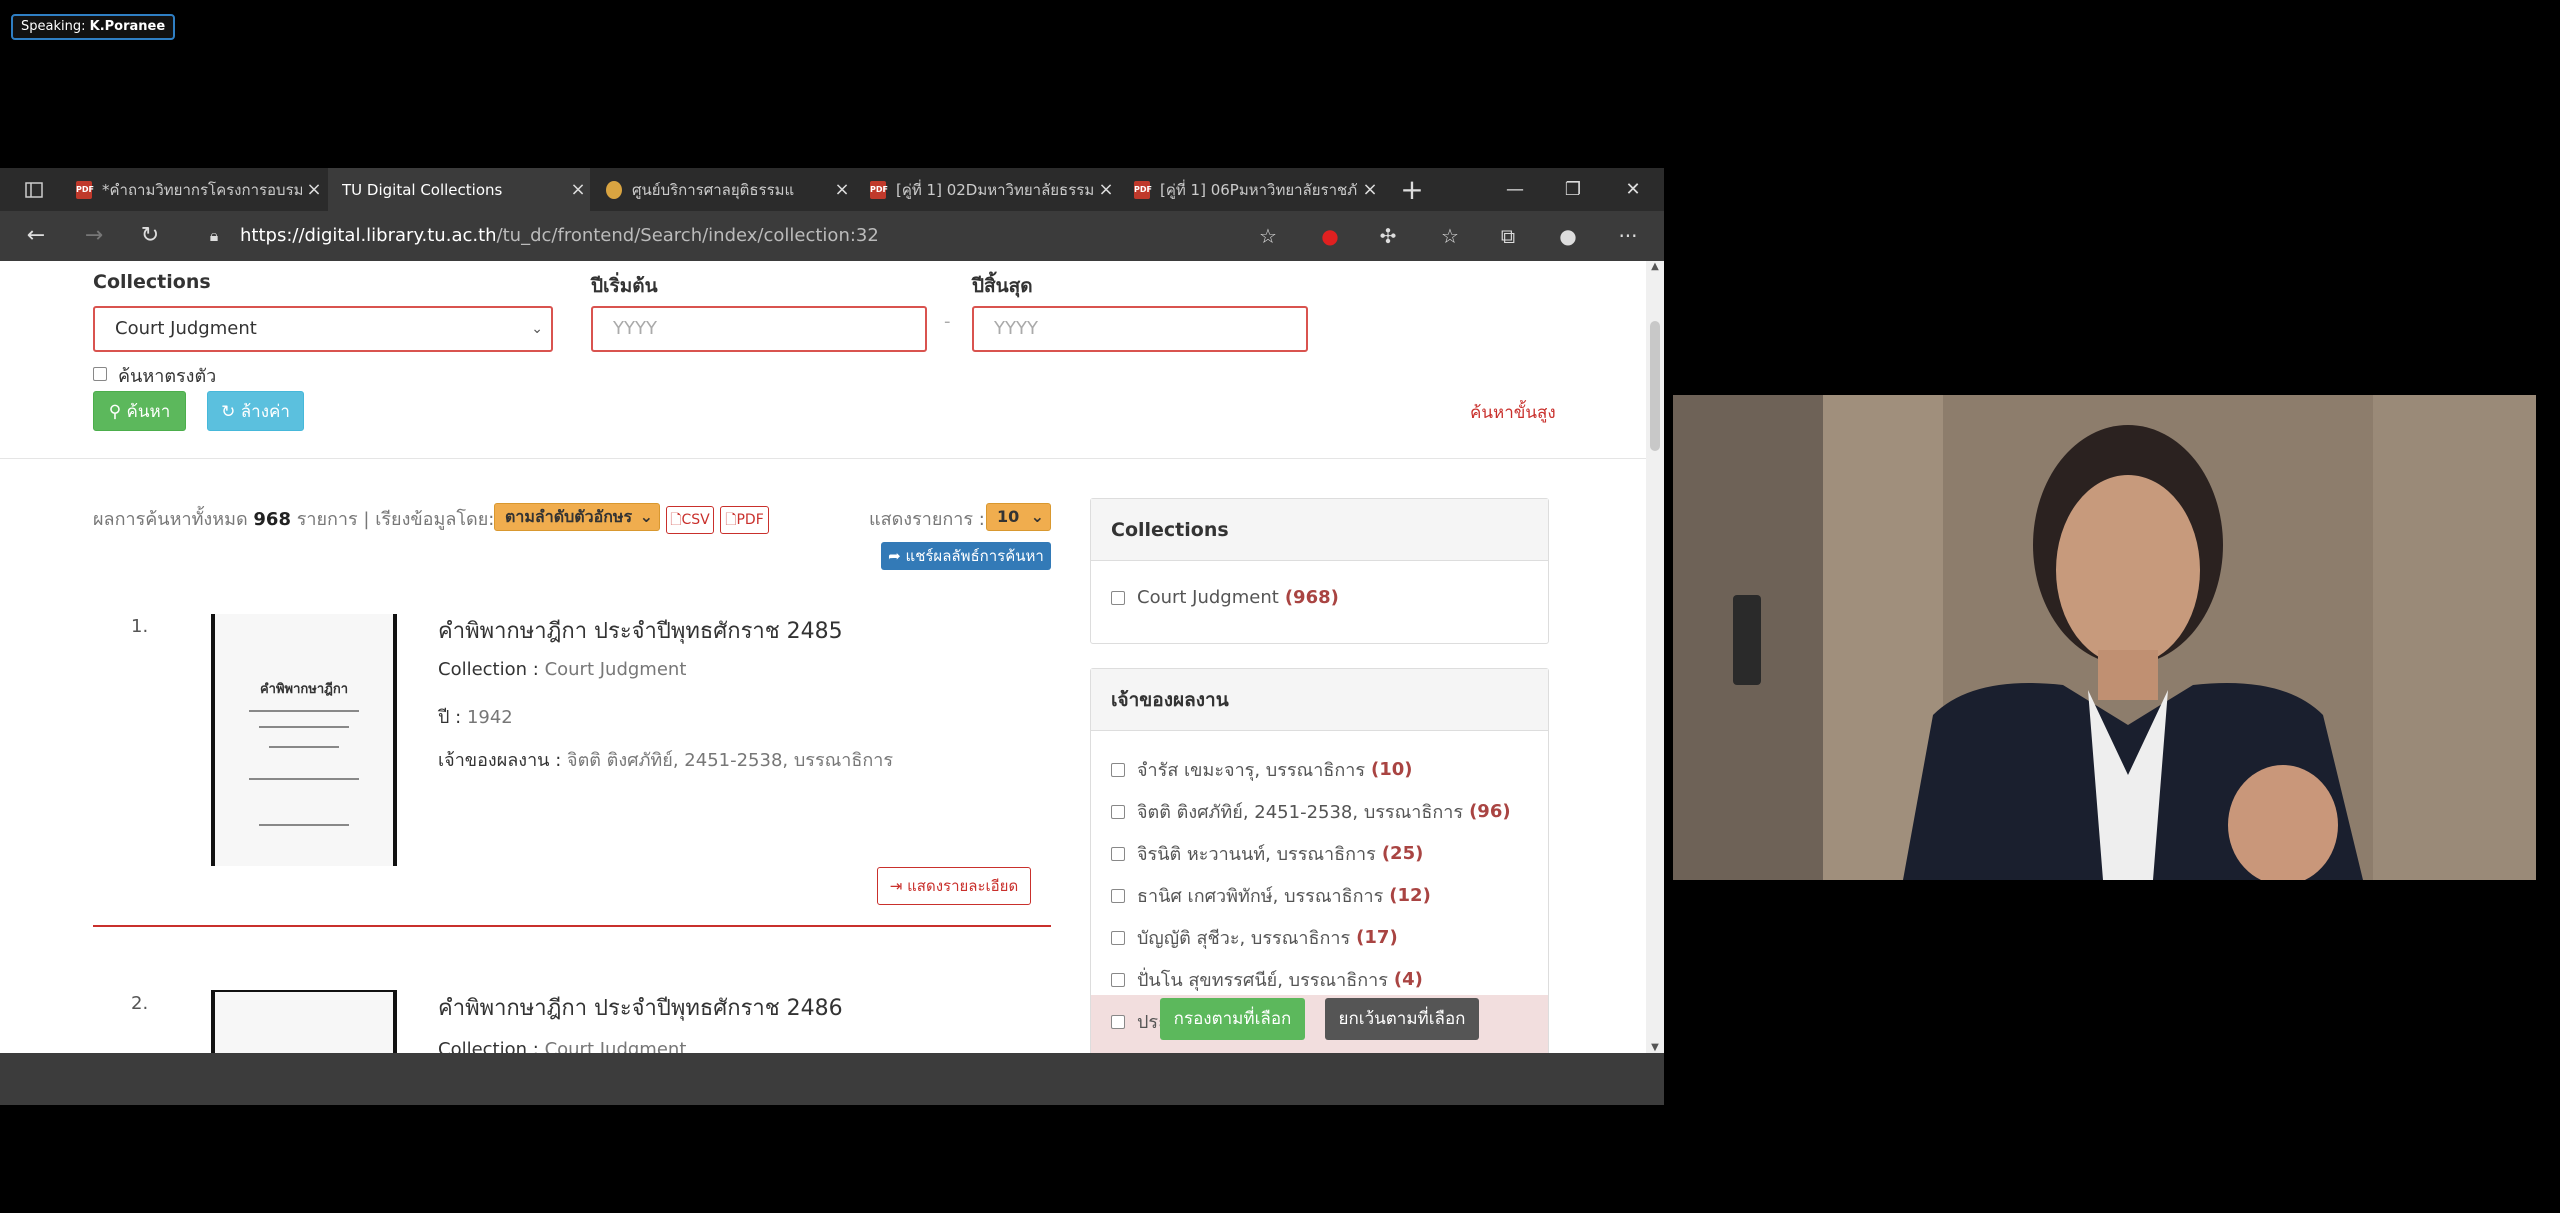 The width and height of the screenshot is (2560, 1213). What do you see at coordinates (615, 669) in the screenshot?
I see `collection-value: Court Judgment` at bounding box center [615, 669].